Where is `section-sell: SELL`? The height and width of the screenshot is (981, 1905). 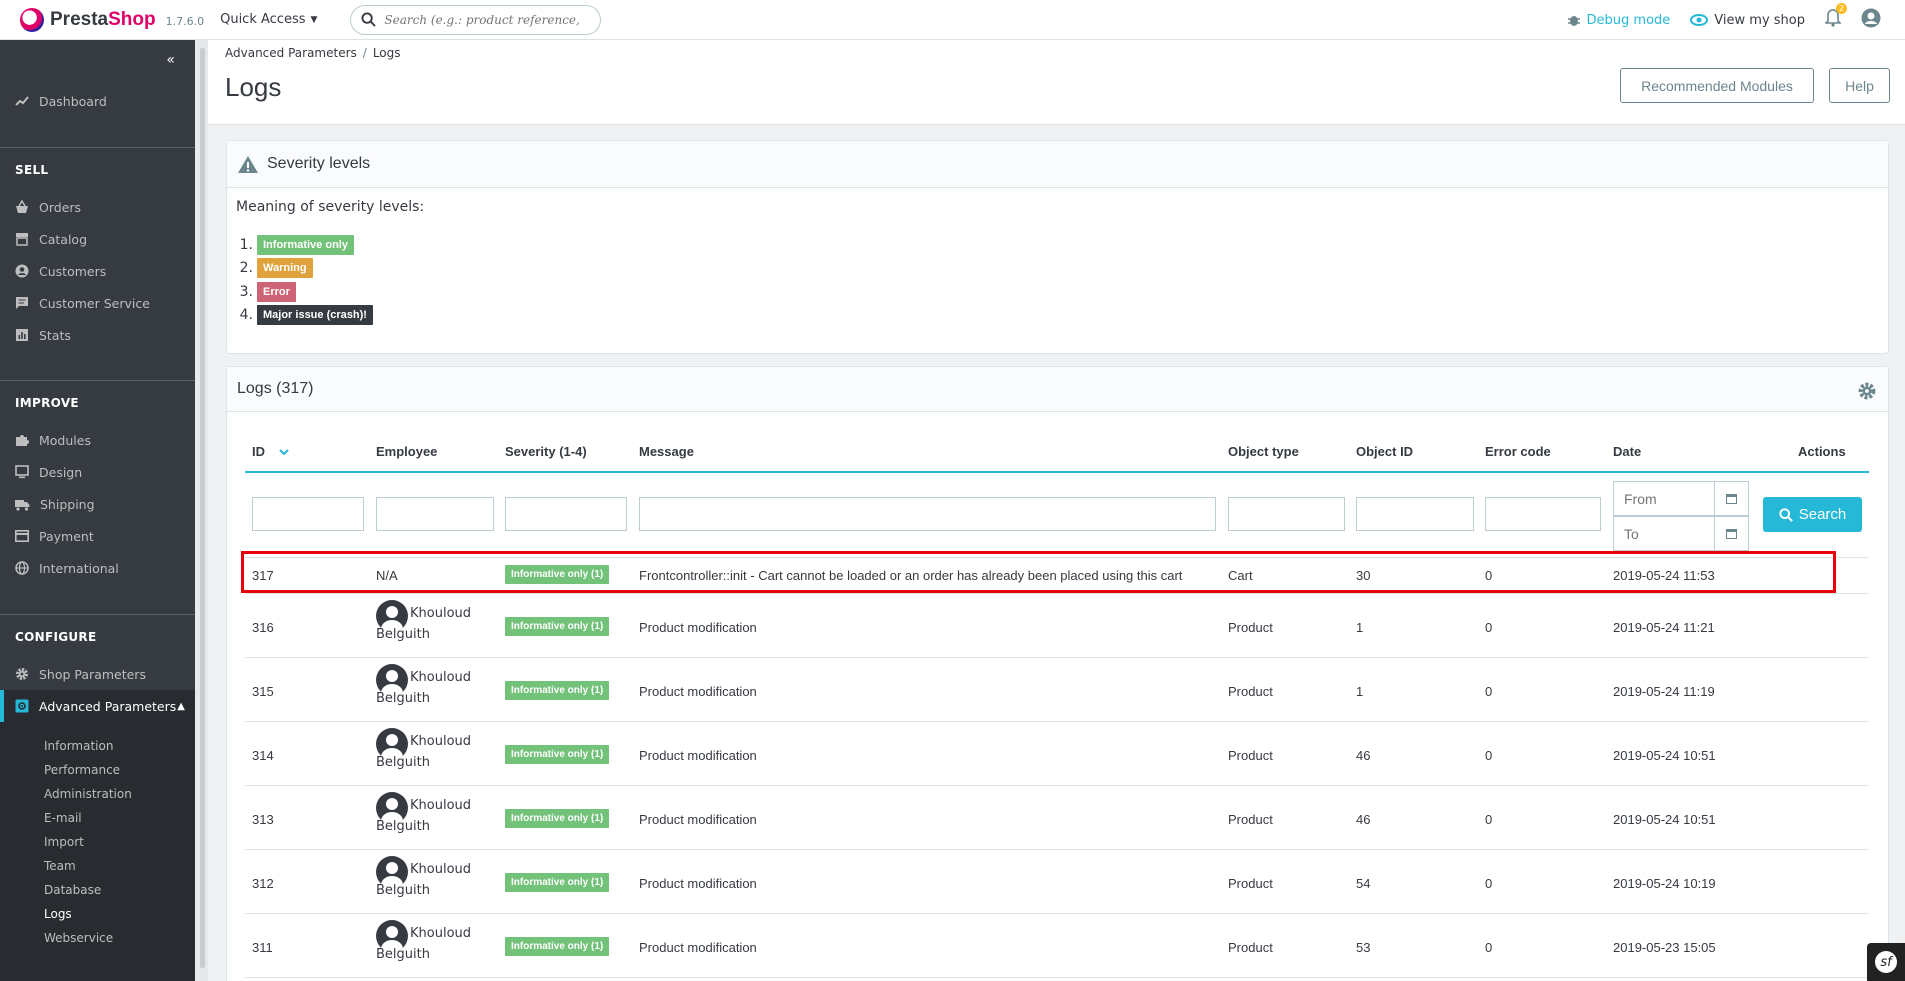 section-sell: SELL is located at coordinates (32, 170).